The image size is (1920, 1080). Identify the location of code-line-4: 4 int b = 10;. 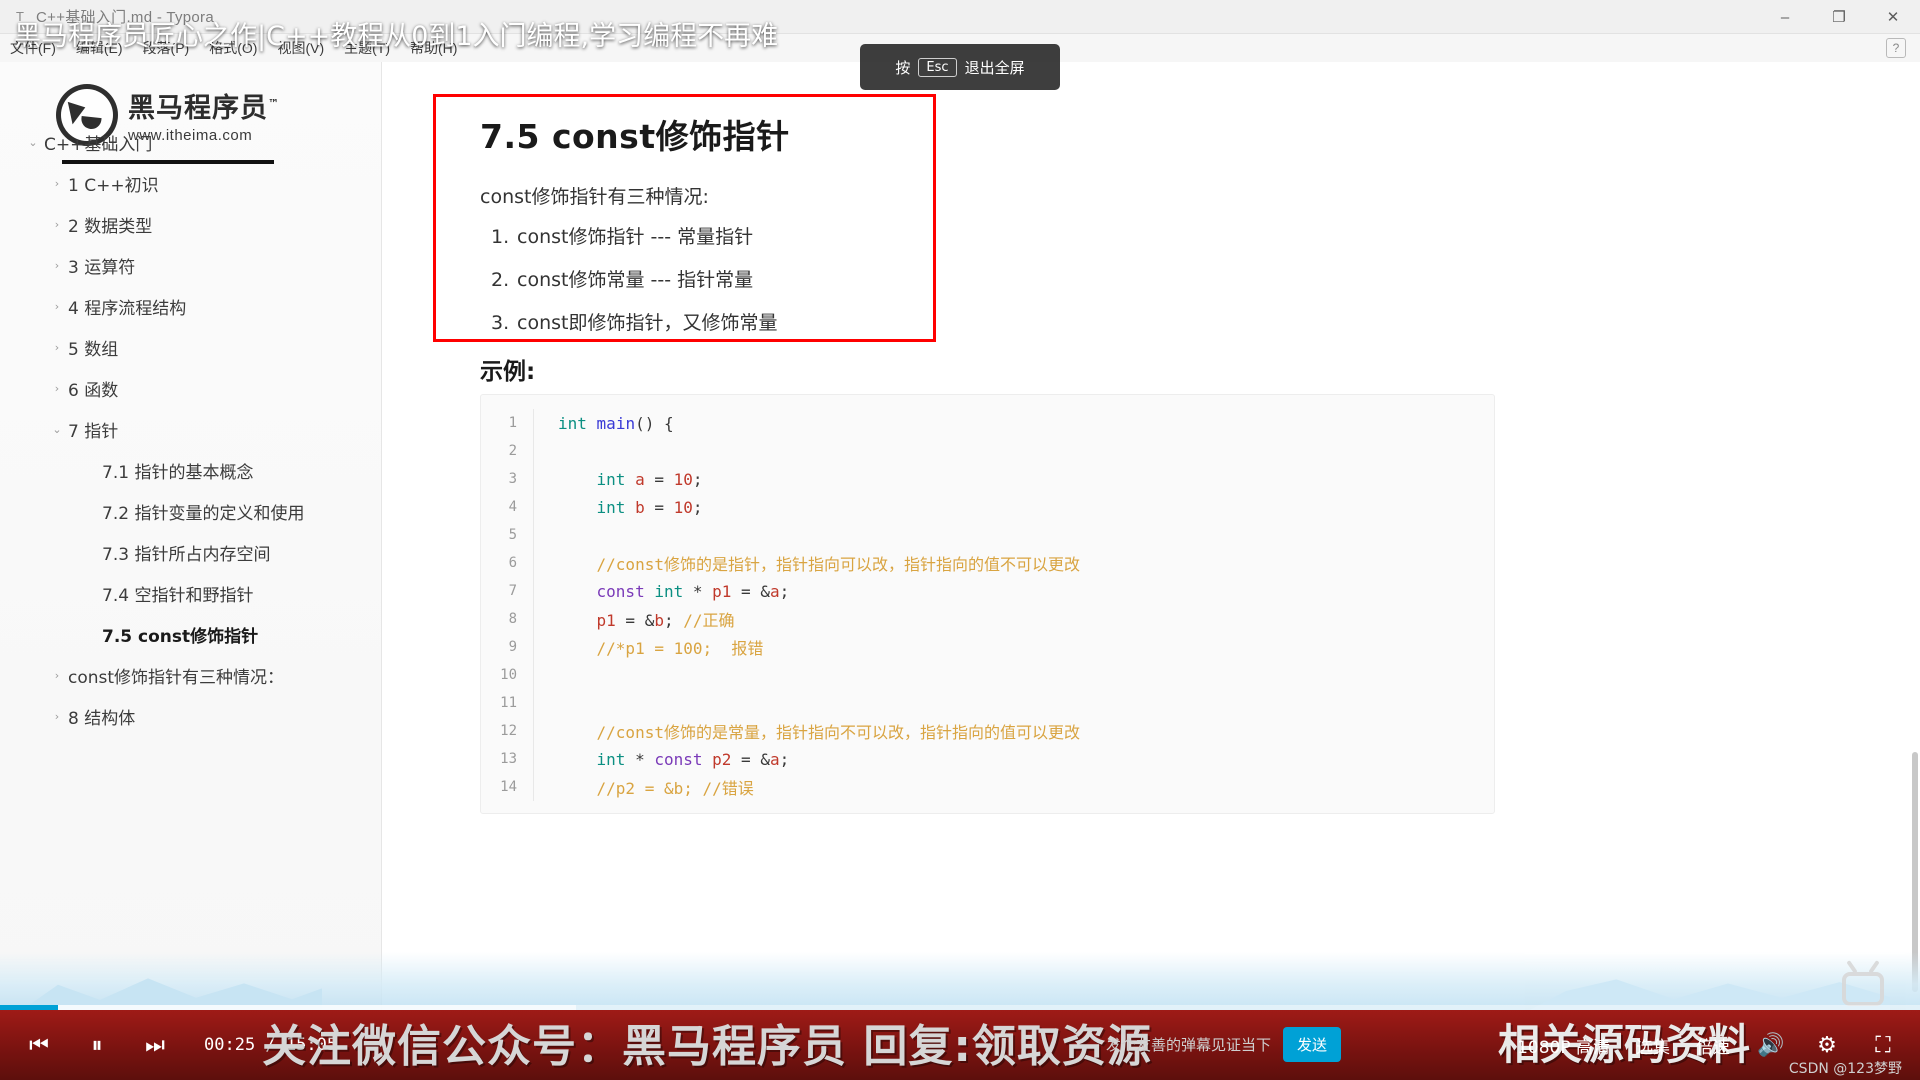
(987, 507).